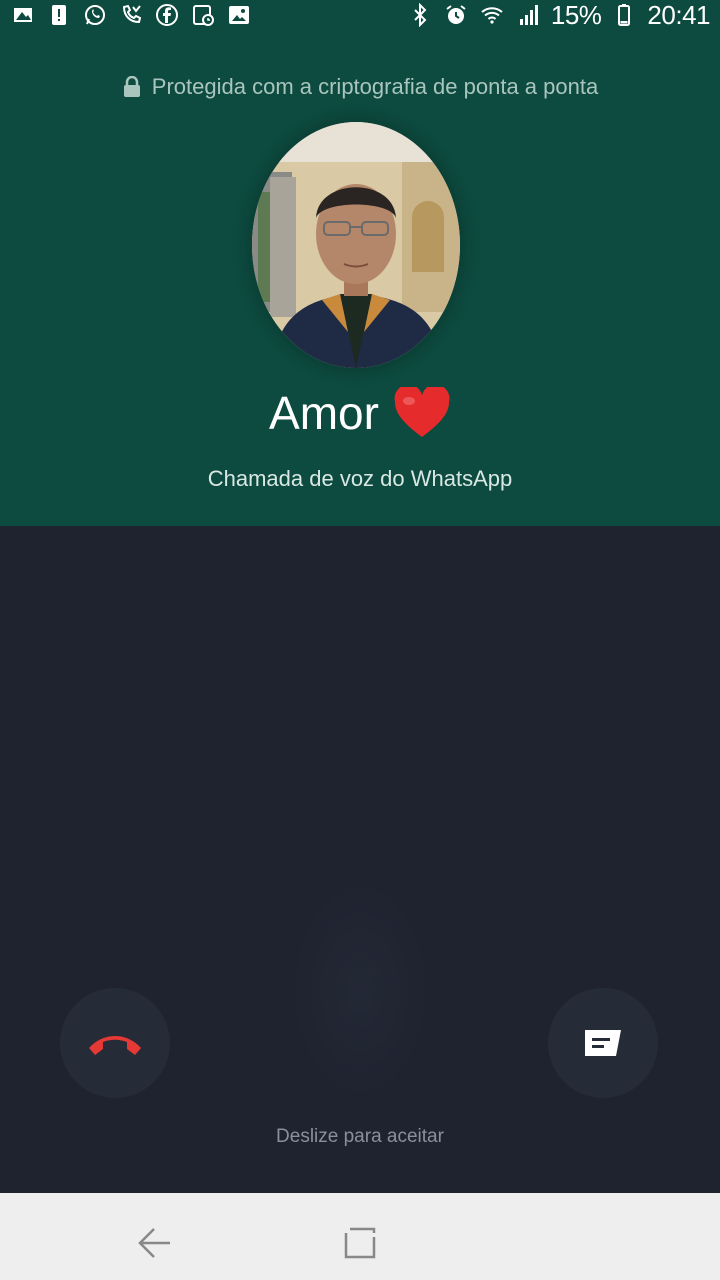  What do you see at coordinates (23, 15) in the screenshot?
I see `sim-card-icon` at bounding box center [23, 15].